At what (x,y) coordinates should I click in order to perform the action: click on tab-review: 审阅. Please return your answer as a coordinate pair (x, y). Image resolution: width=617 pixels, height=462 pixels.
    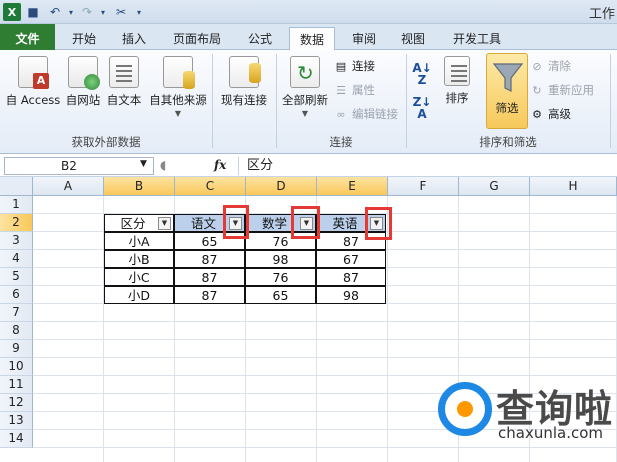
    Looking at the image, I should click on (364, 38).